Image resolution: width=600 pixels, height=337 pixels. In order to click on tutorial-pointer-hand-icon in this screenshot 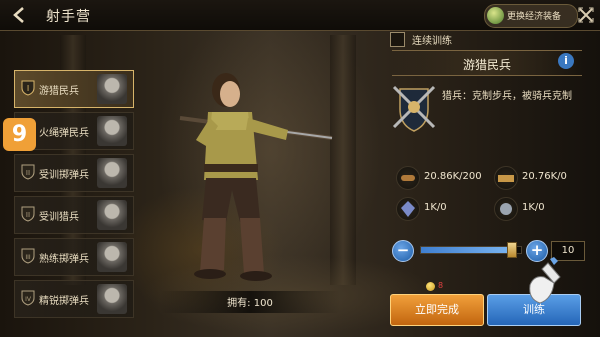, I will do `click(545, 280)`.